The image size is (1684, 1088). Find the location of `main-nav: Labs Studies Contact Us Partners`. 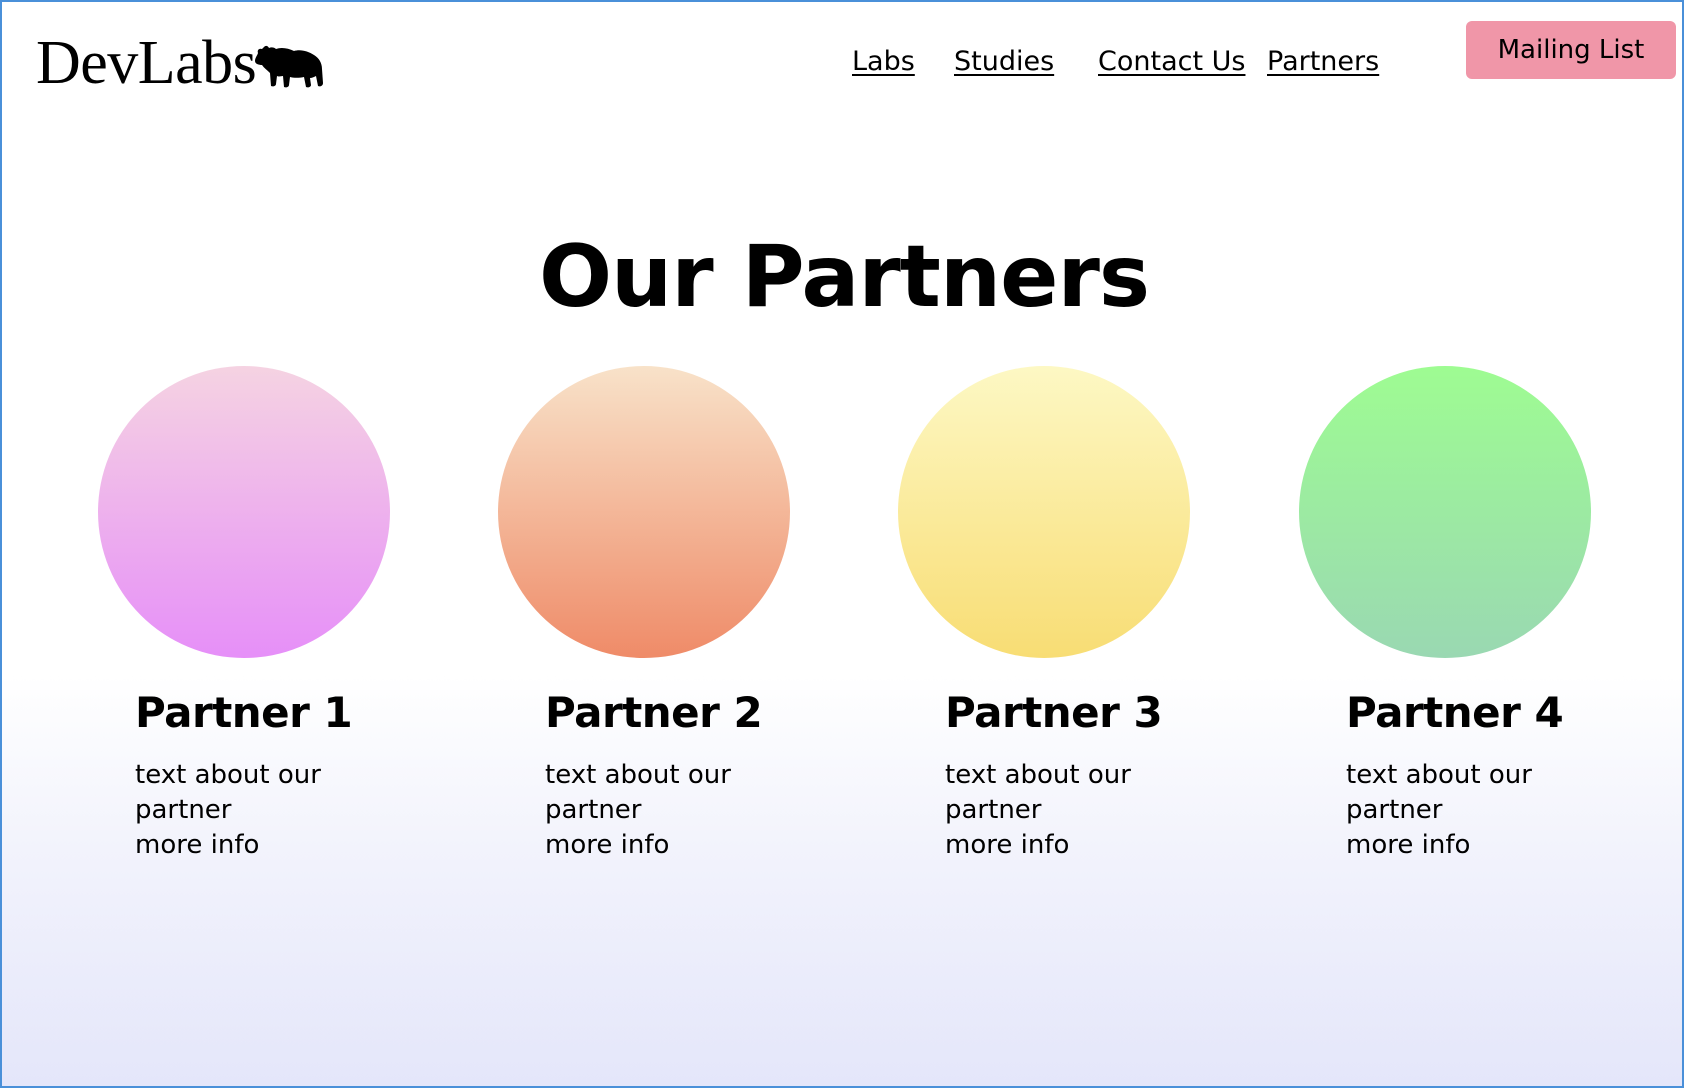

main-nav: Labs Studies Contact Us Partners is located at coordinates (842, 64).